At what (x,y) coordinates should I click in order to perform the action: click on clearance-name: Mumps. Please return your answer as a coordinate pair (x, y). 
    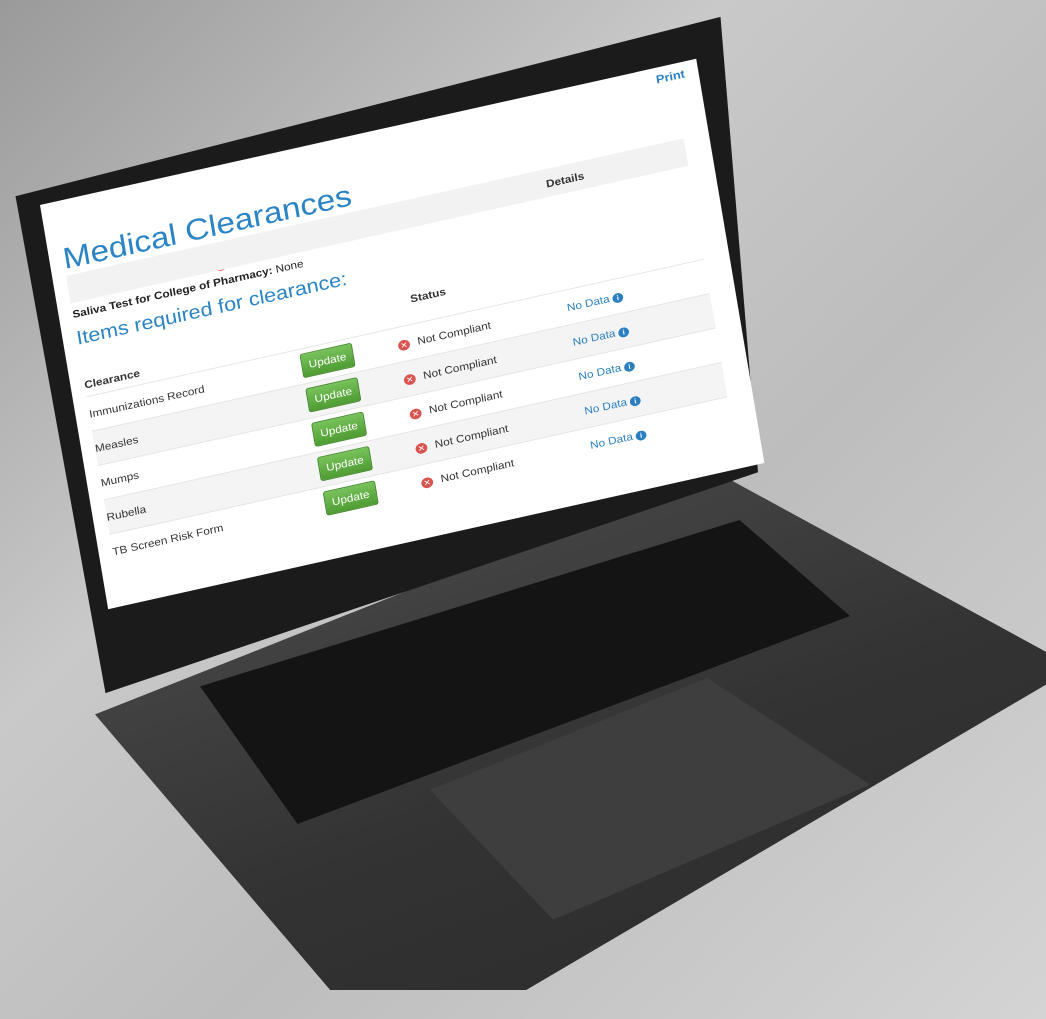
    Looking at the image, I should click on (119, 479).